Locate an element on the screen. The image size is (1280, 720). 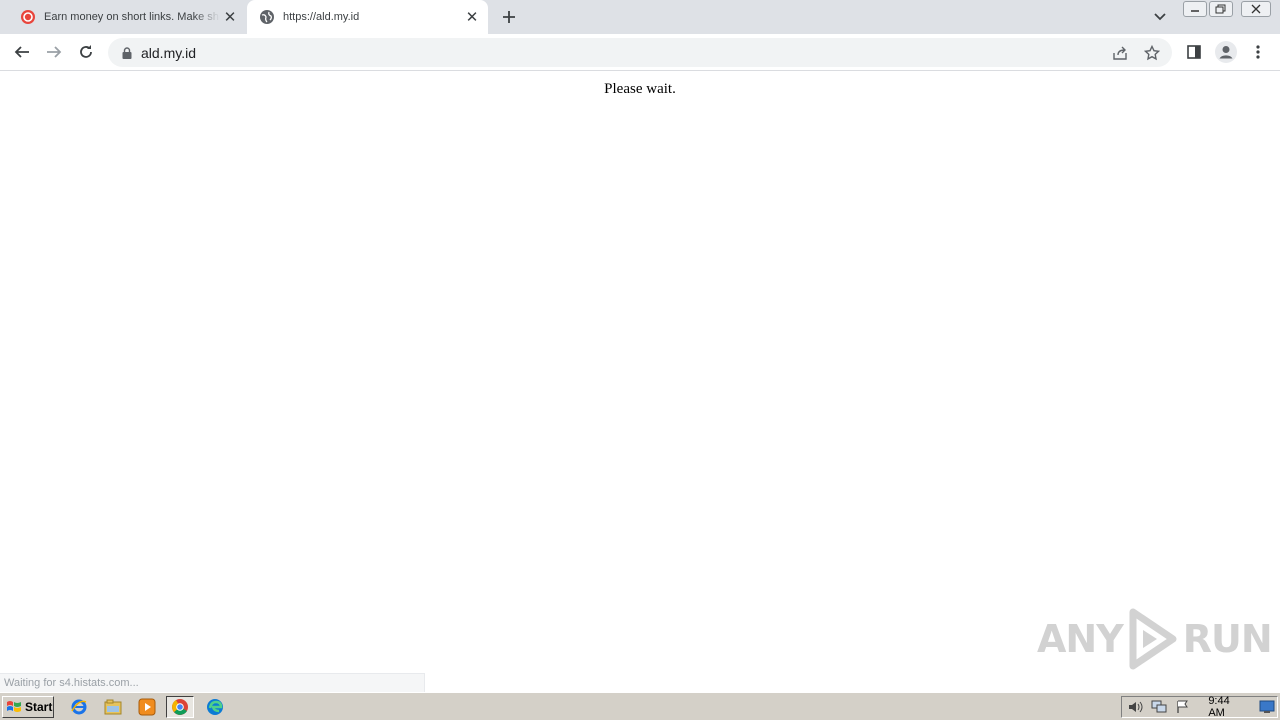
restore-icon is located at coordinates (1220, 9).